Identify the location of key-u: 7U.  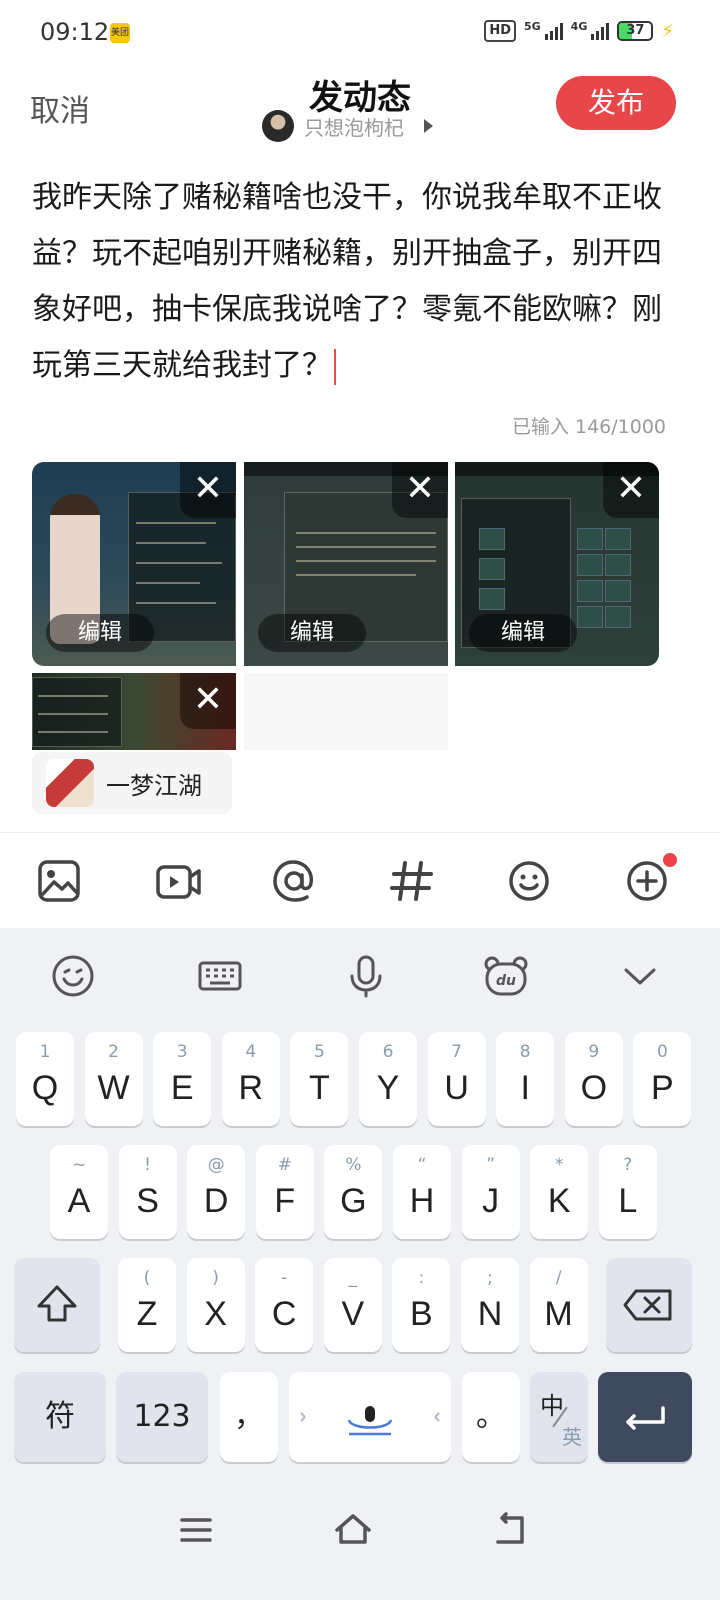
(456, 1079).